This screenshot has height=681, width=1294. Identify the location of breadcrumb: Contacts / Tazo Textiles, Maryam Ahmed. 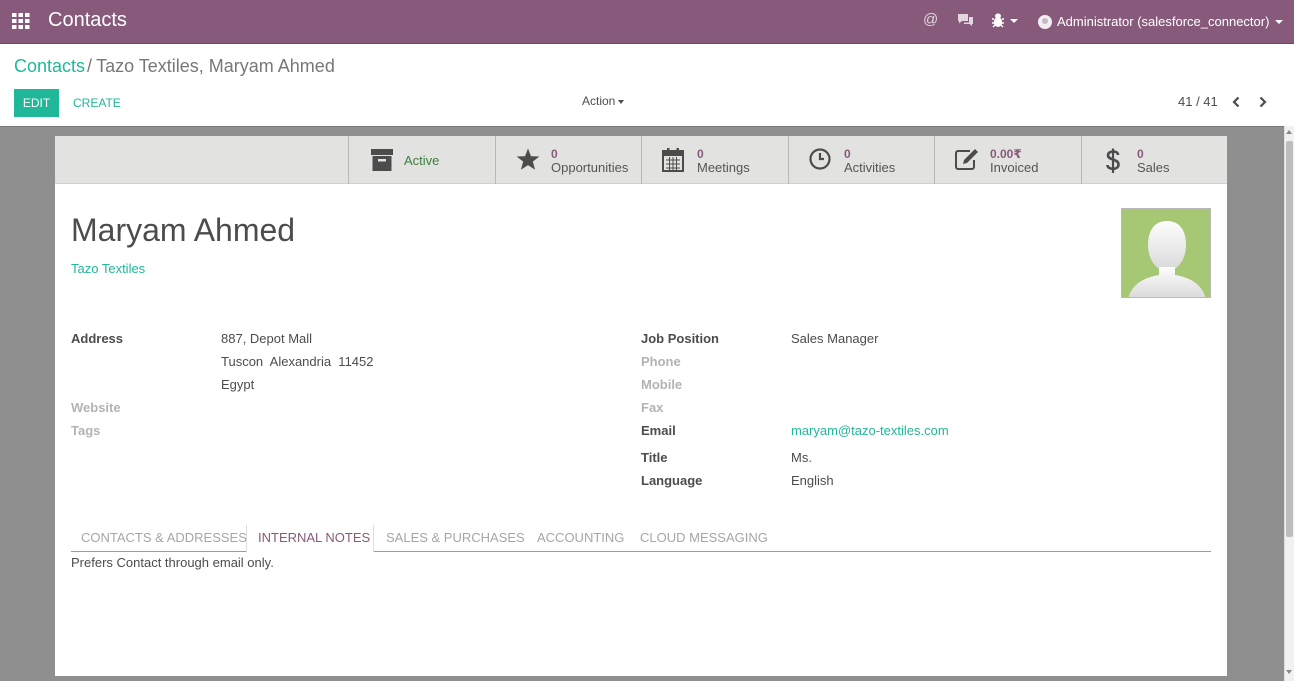
(174, 66).